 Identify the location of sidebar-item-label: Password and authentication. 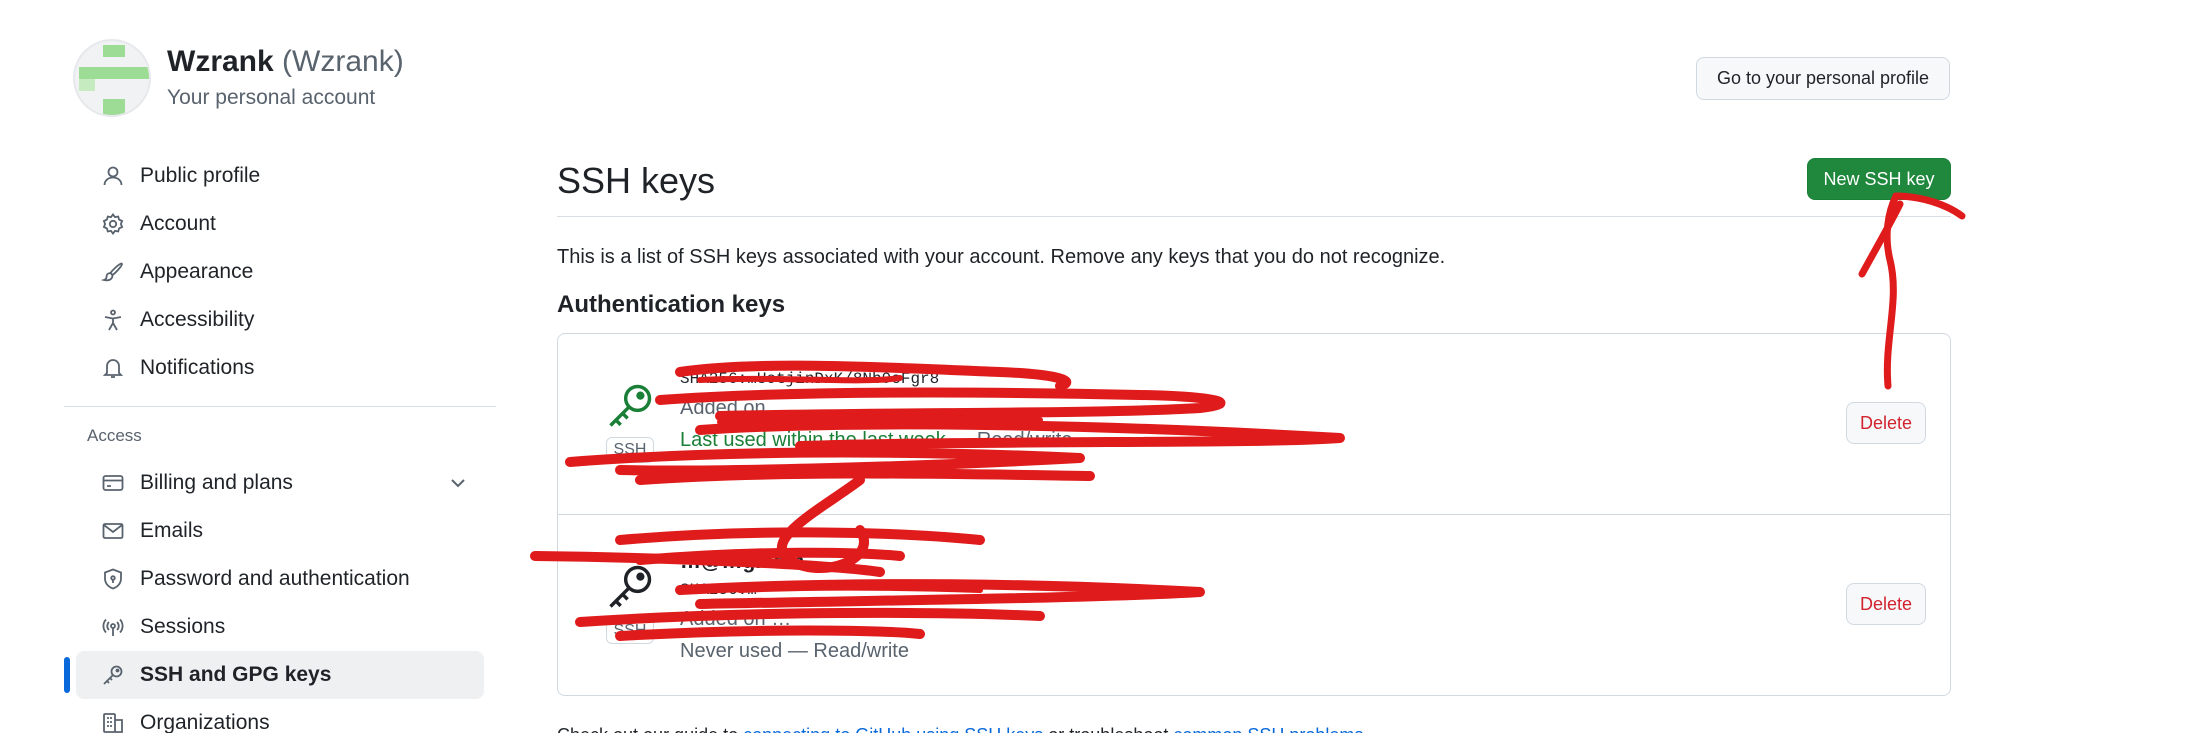
(275, 578).